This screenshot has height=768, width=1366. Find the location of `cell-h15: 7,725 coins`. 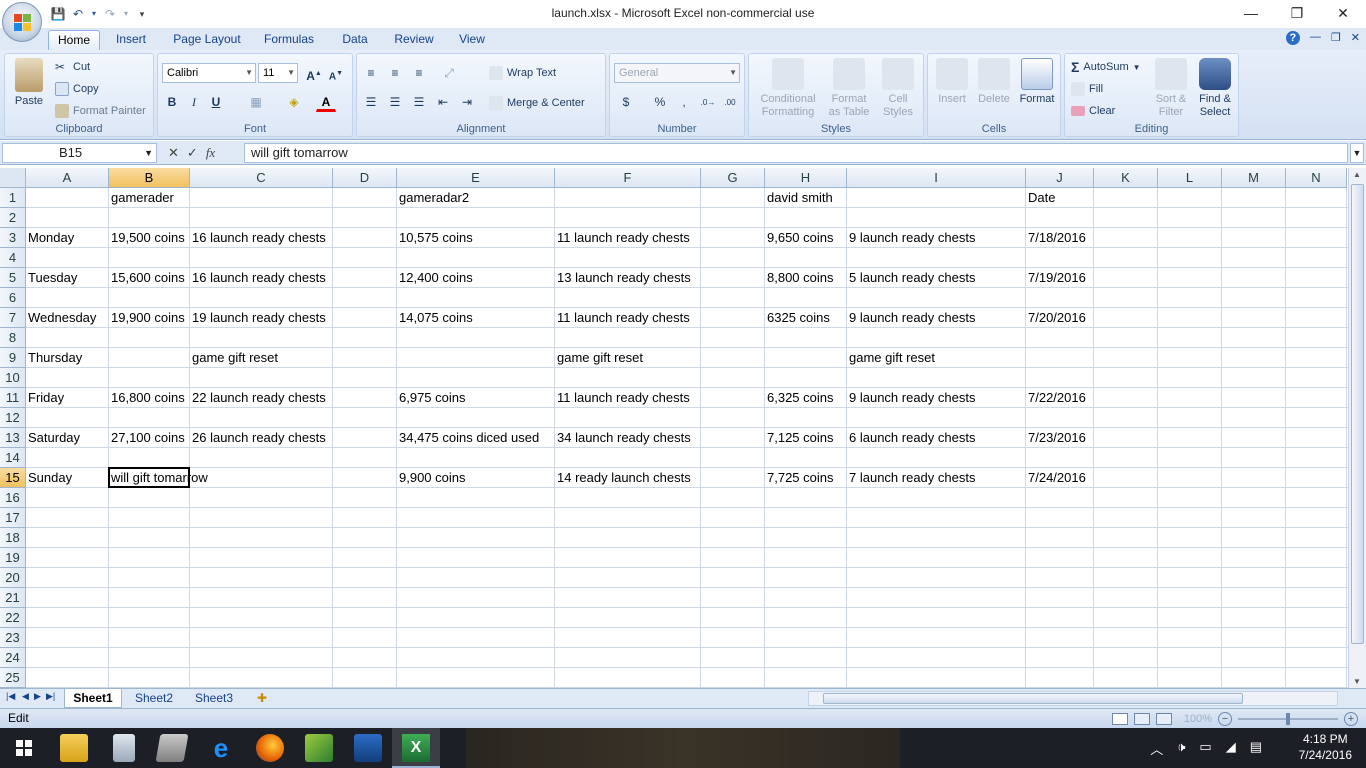

cell-h15: 7,725 coins is located at coordinates (806, 478).